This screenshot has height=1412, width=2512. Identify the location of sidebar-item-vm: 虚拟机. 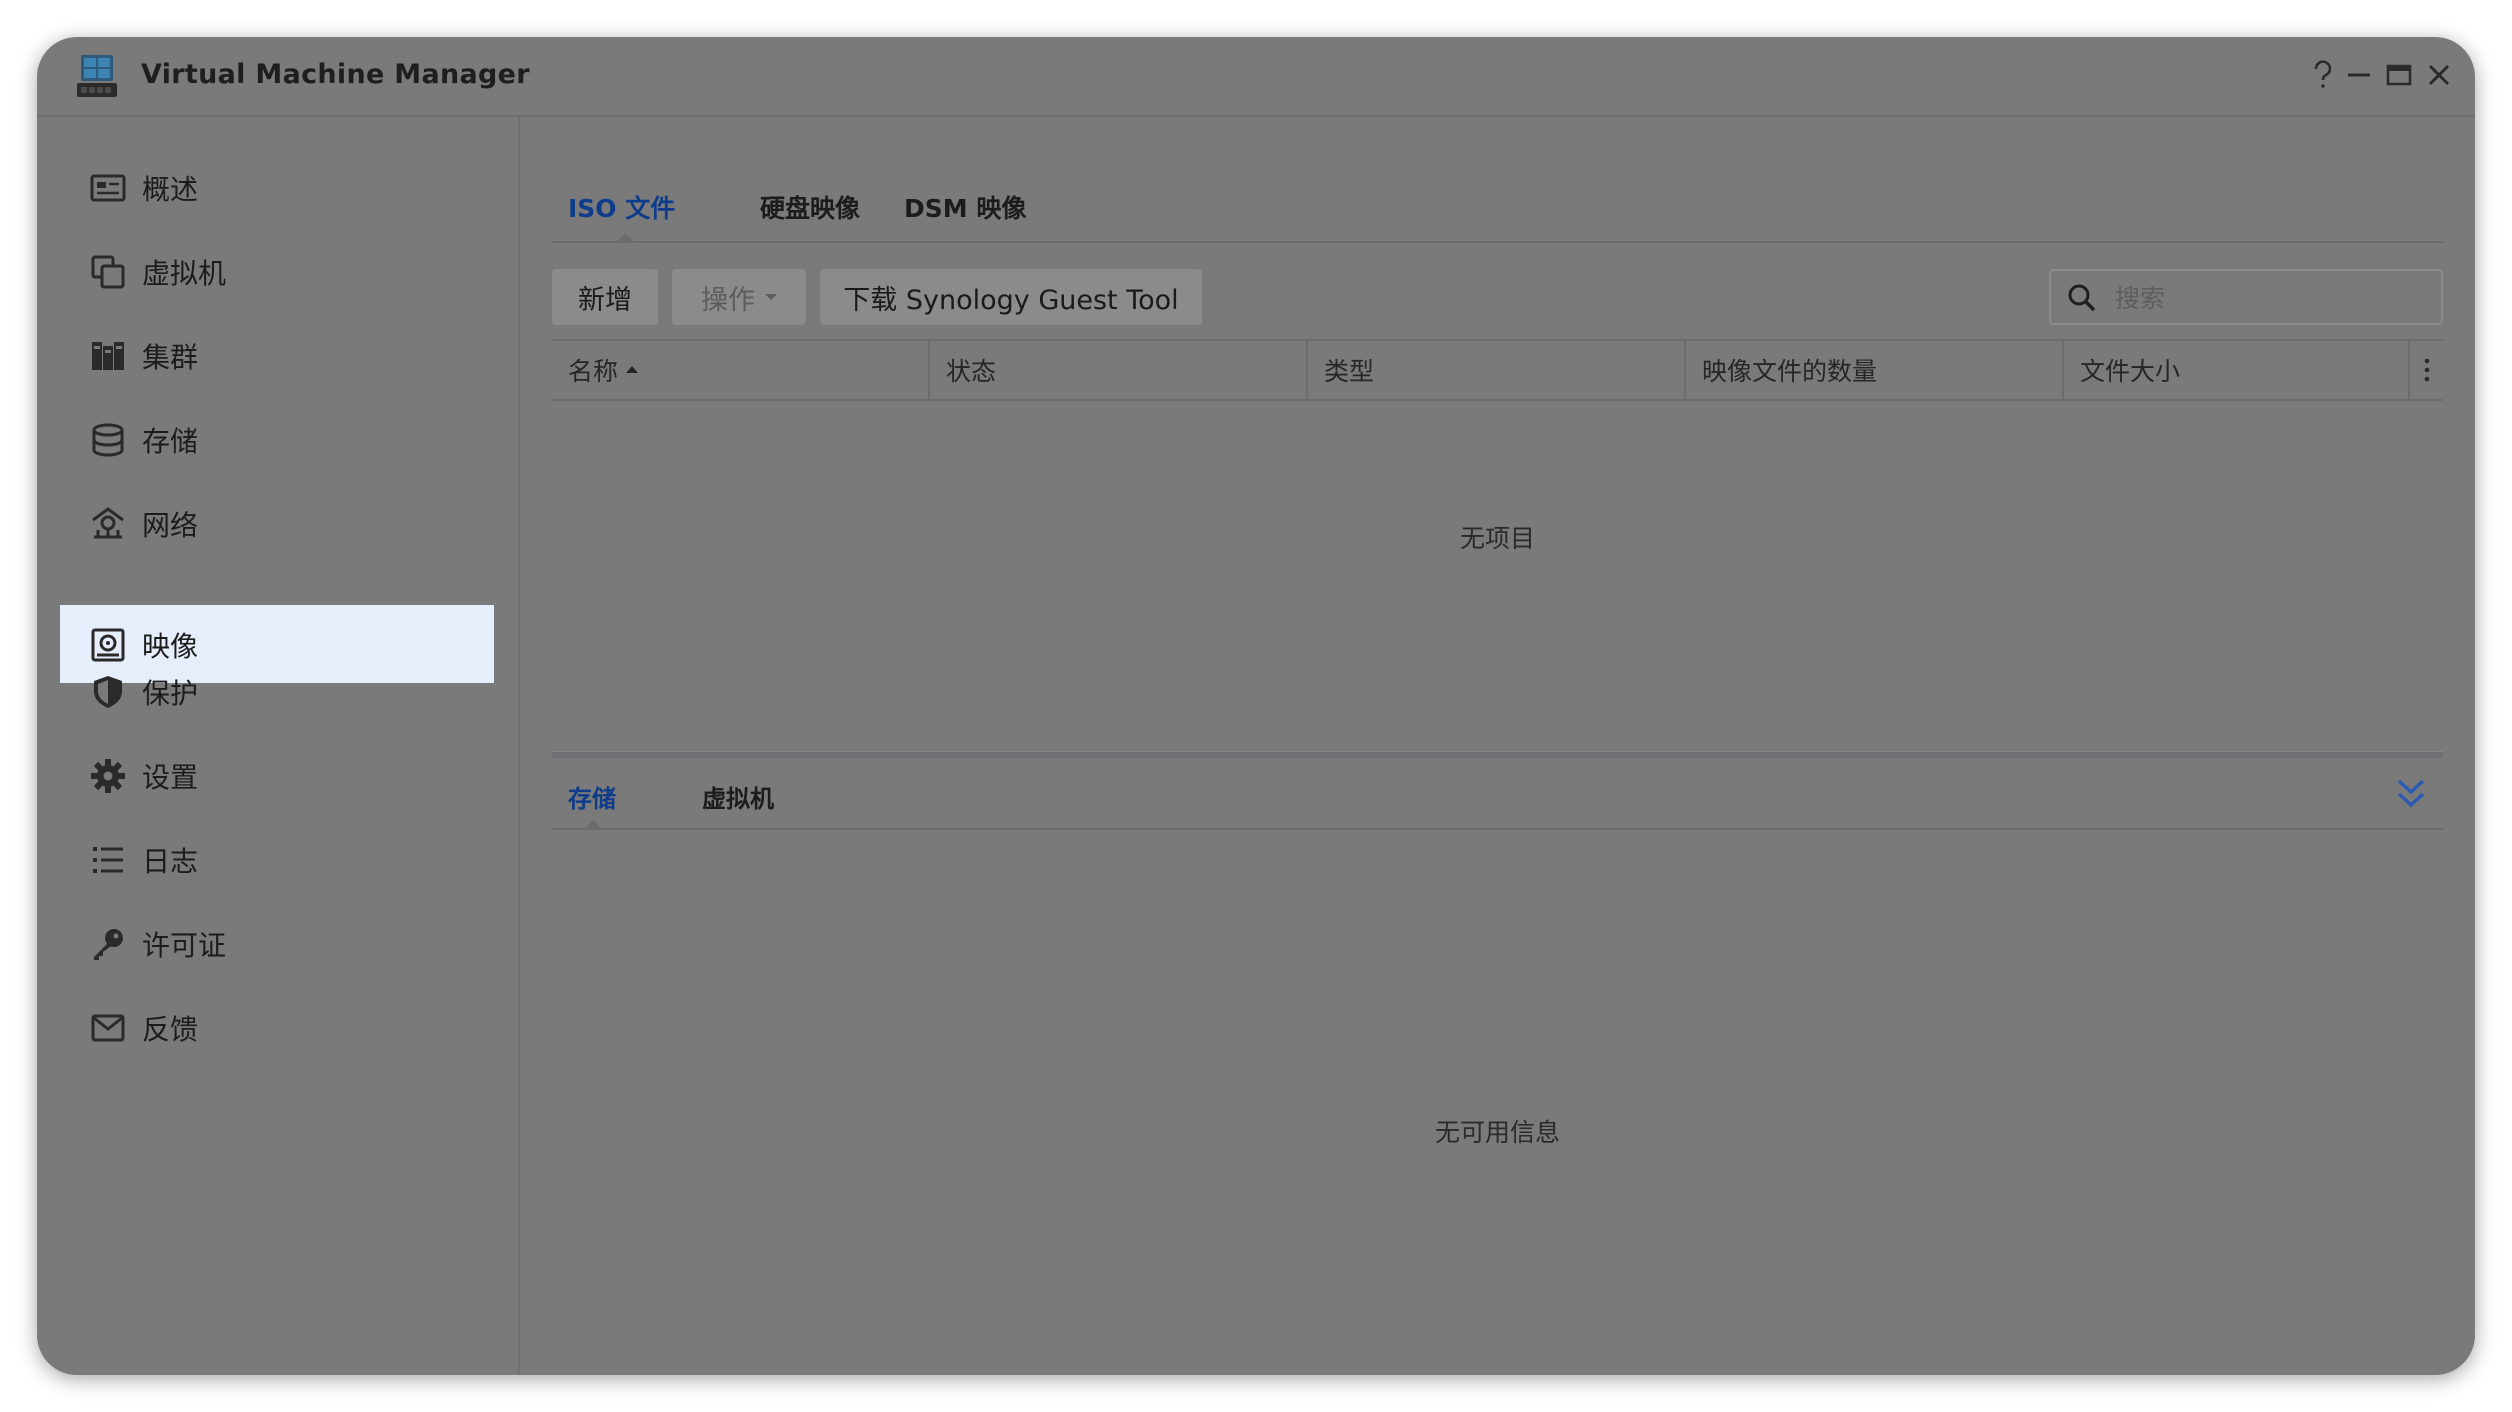
(277, 271).